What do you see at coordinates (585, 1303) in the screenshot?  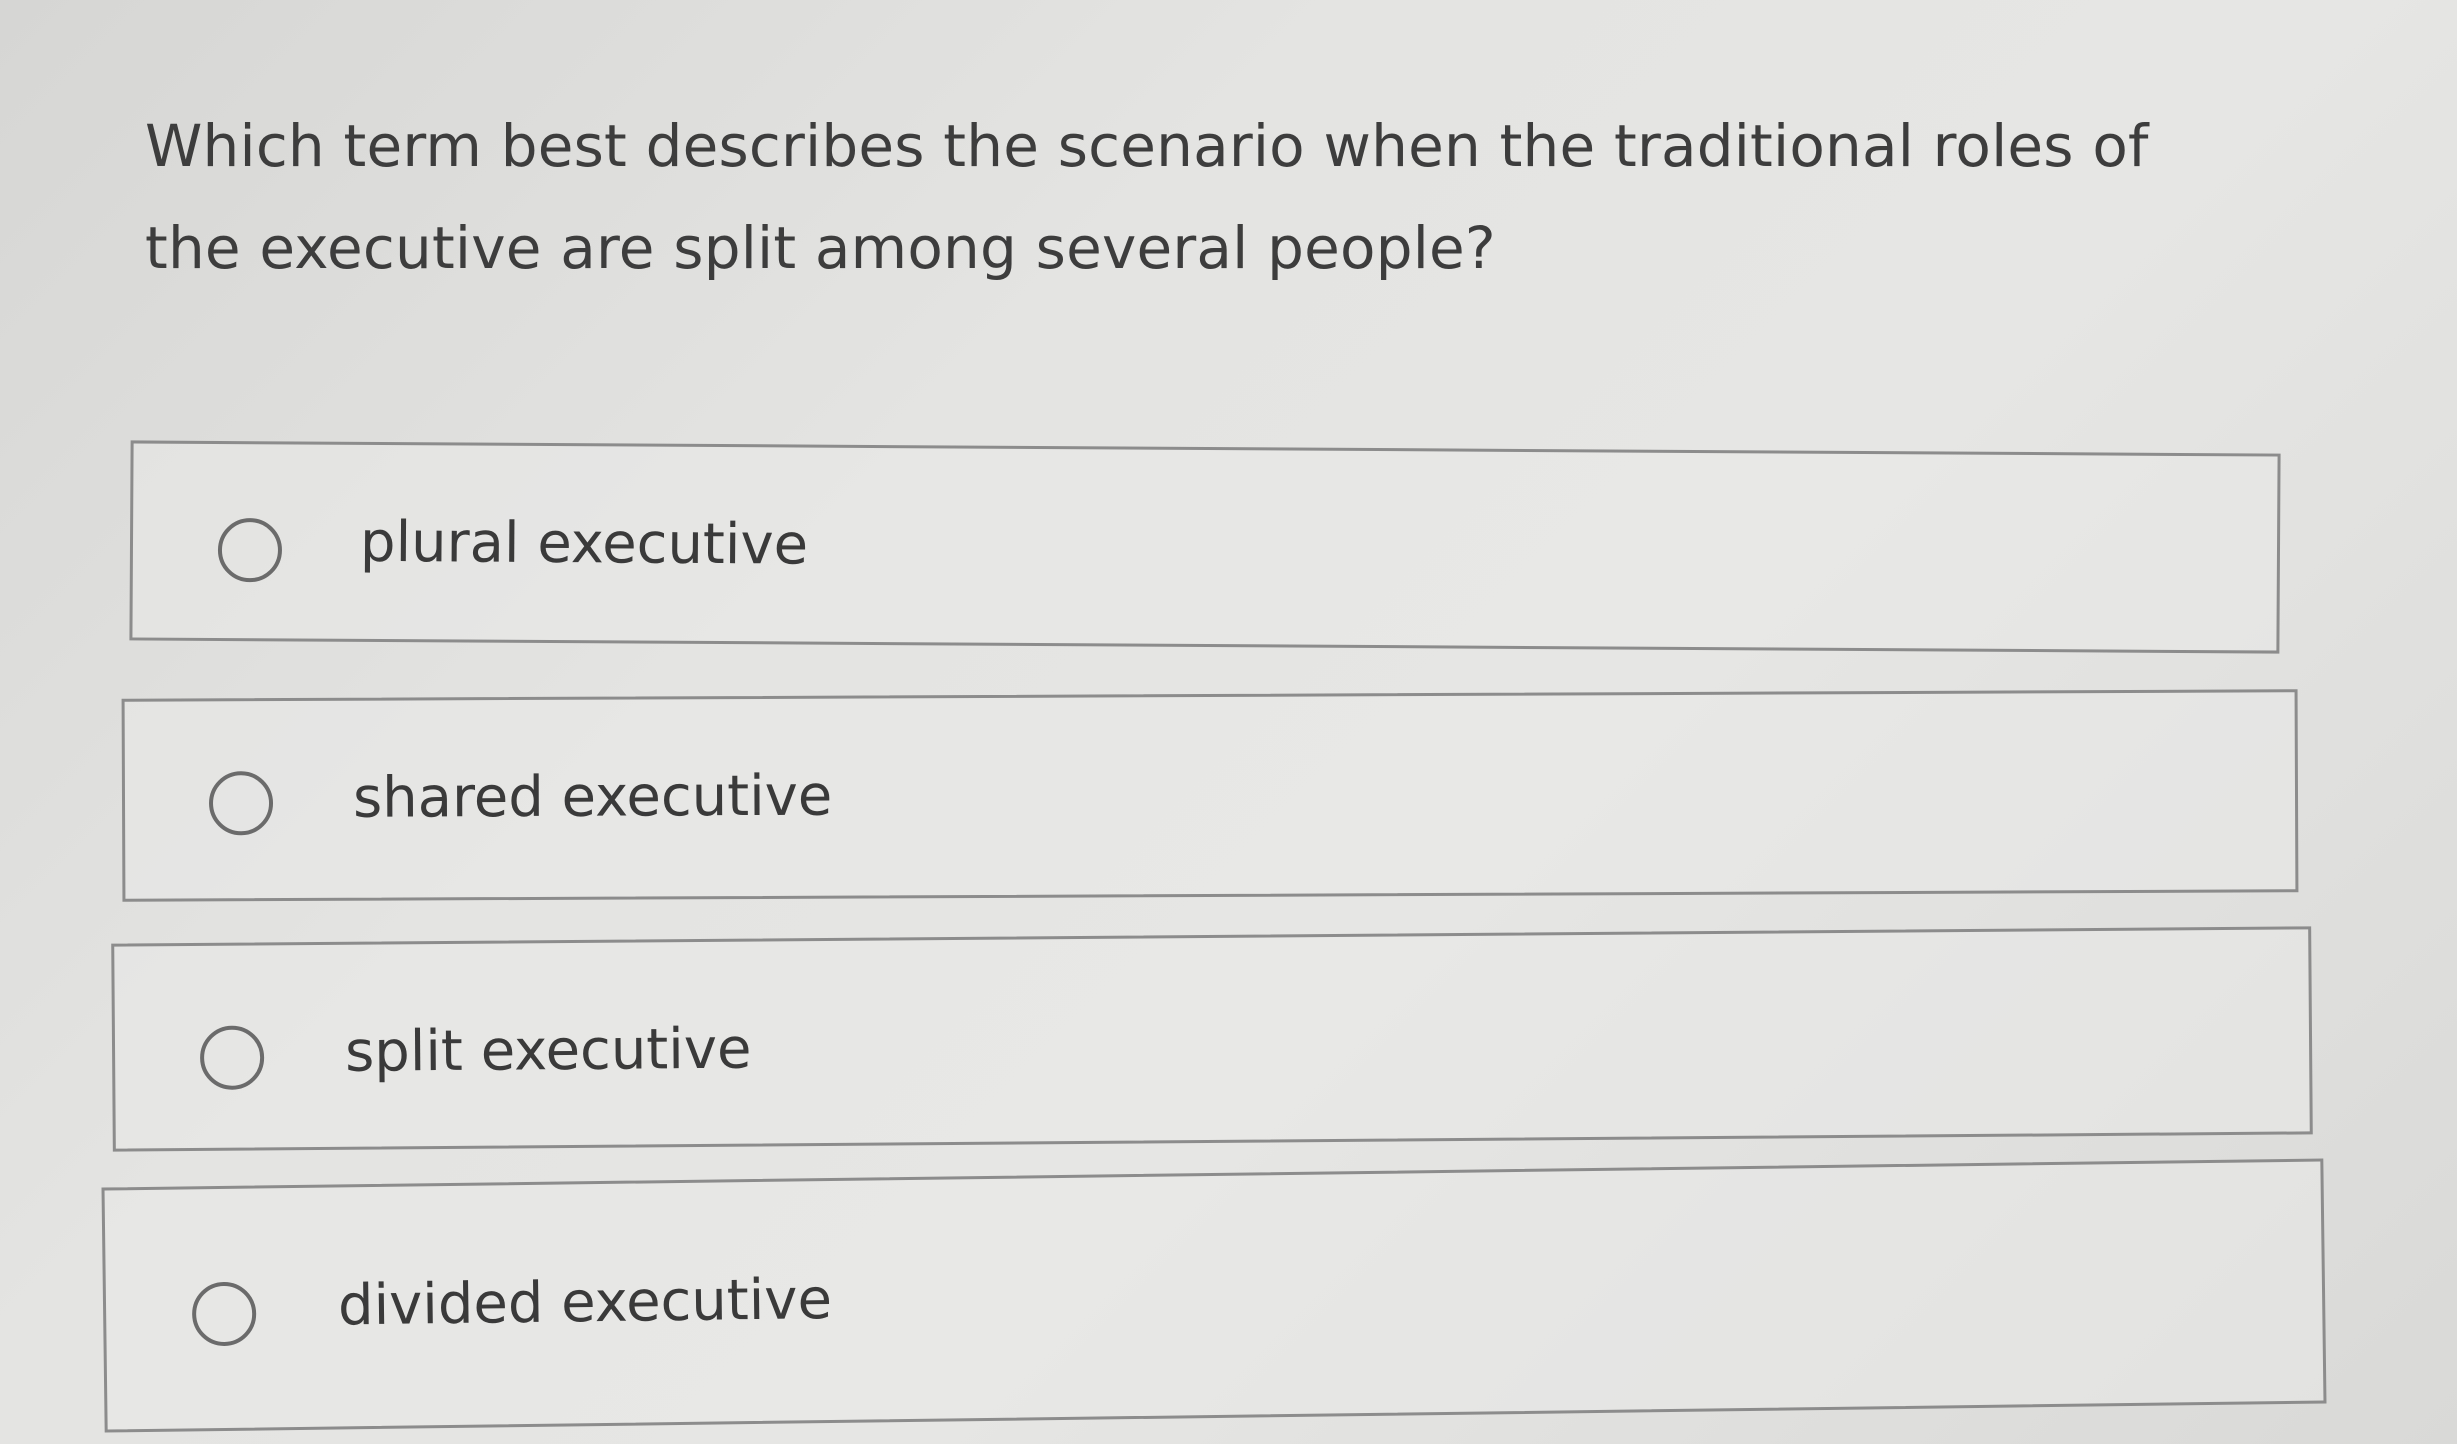 I see `option-label: divided executive` at bounding box center [585, 1303].